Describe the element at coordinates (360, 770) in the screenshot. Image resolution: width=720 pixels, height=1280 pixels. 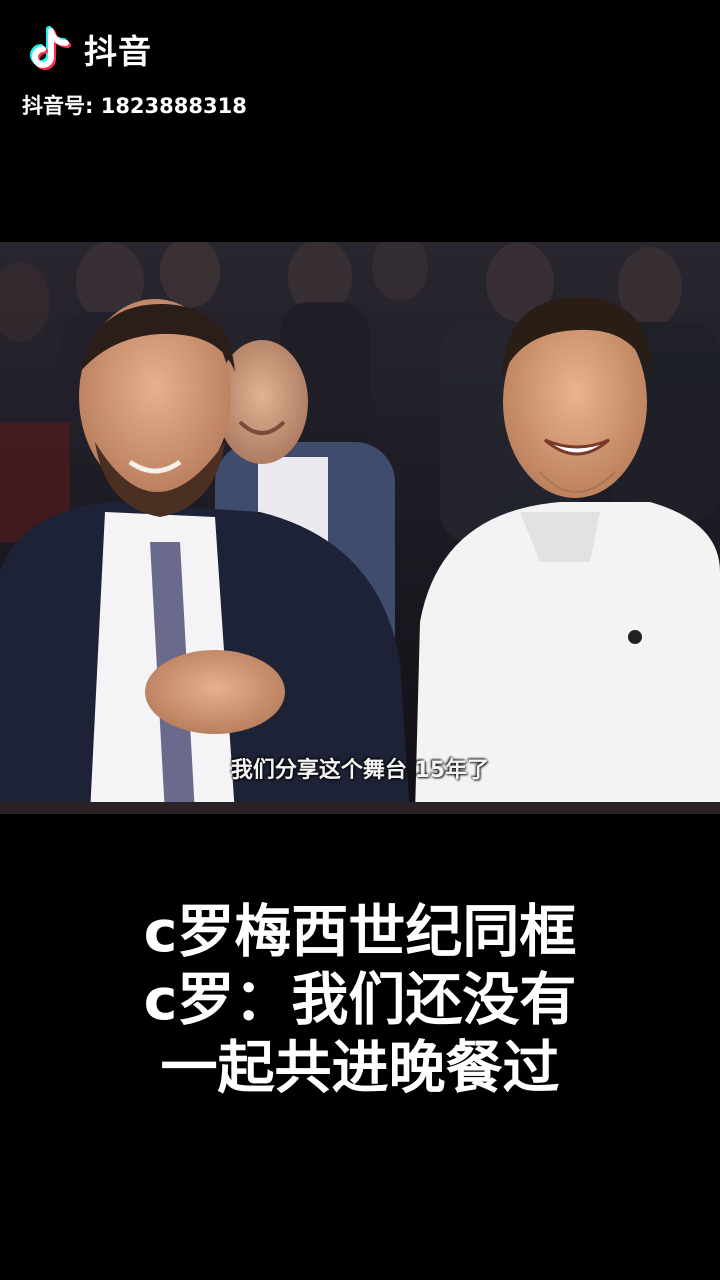
I see `video-subtitle: 我们分享这个舞台 15年了` at that location.